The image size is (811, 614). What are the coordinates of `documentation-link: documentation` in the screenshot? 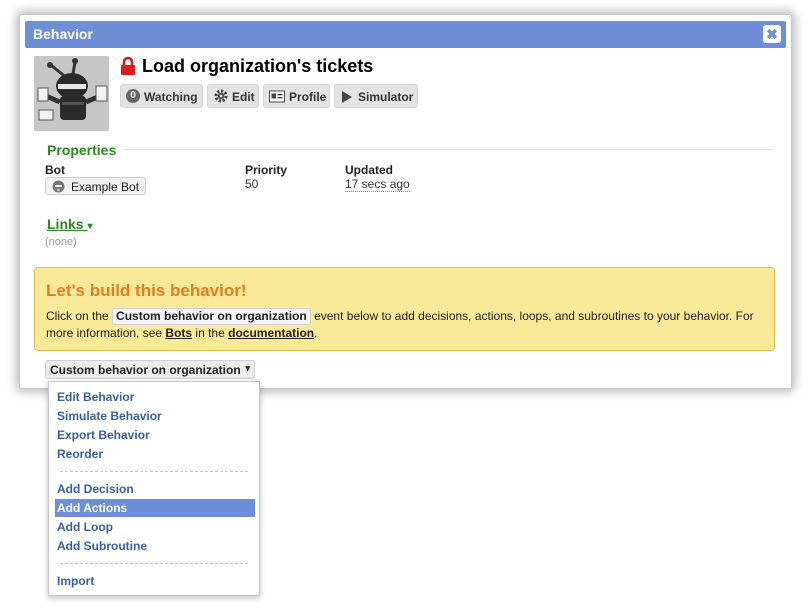 It's located at (271, 333).